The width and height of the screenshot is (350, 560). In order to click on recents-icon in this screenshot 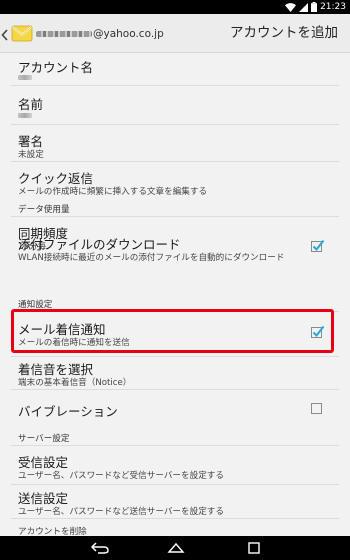, I will do `click(254, 548)`.